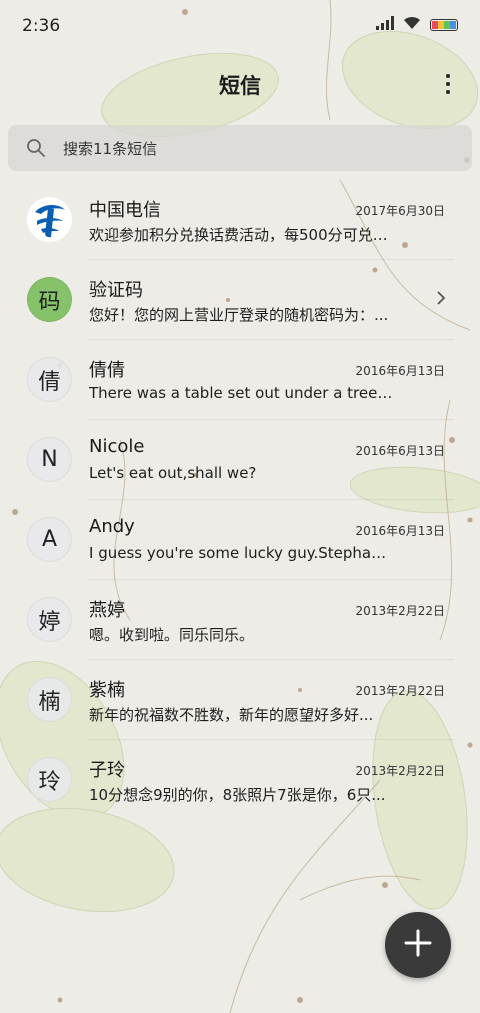 Image resolution: width=480 pixels, height=1013 pixels. Describe the element at coordinates (107, 610) in the screenshot. I see `conversation-name: 燕婷` at that location.